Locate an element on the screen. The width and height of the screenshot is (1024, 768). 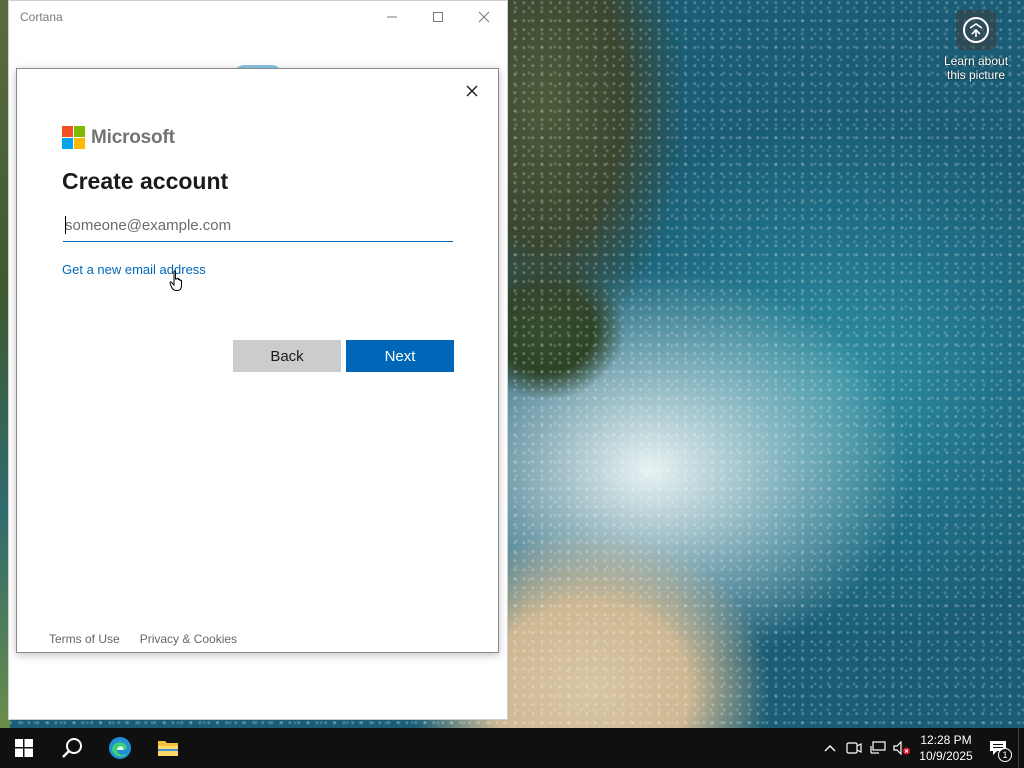
minimize-button is located at coordinates (392, 17).